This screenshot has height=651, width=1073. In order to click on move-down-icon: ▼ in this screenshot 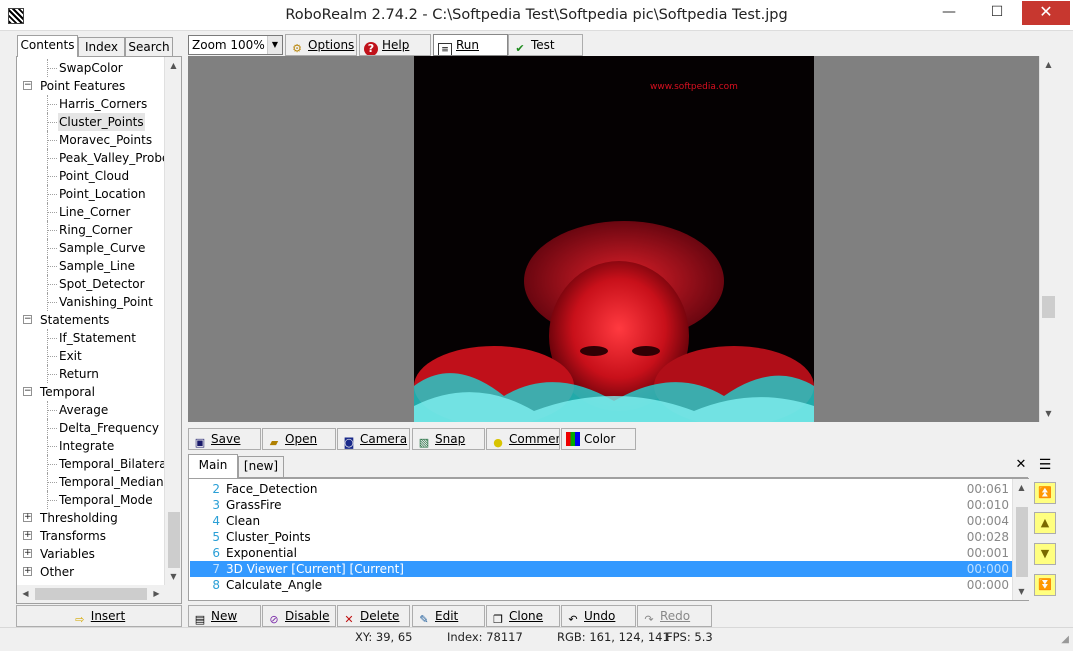, I will do `click(1045, 554)`.